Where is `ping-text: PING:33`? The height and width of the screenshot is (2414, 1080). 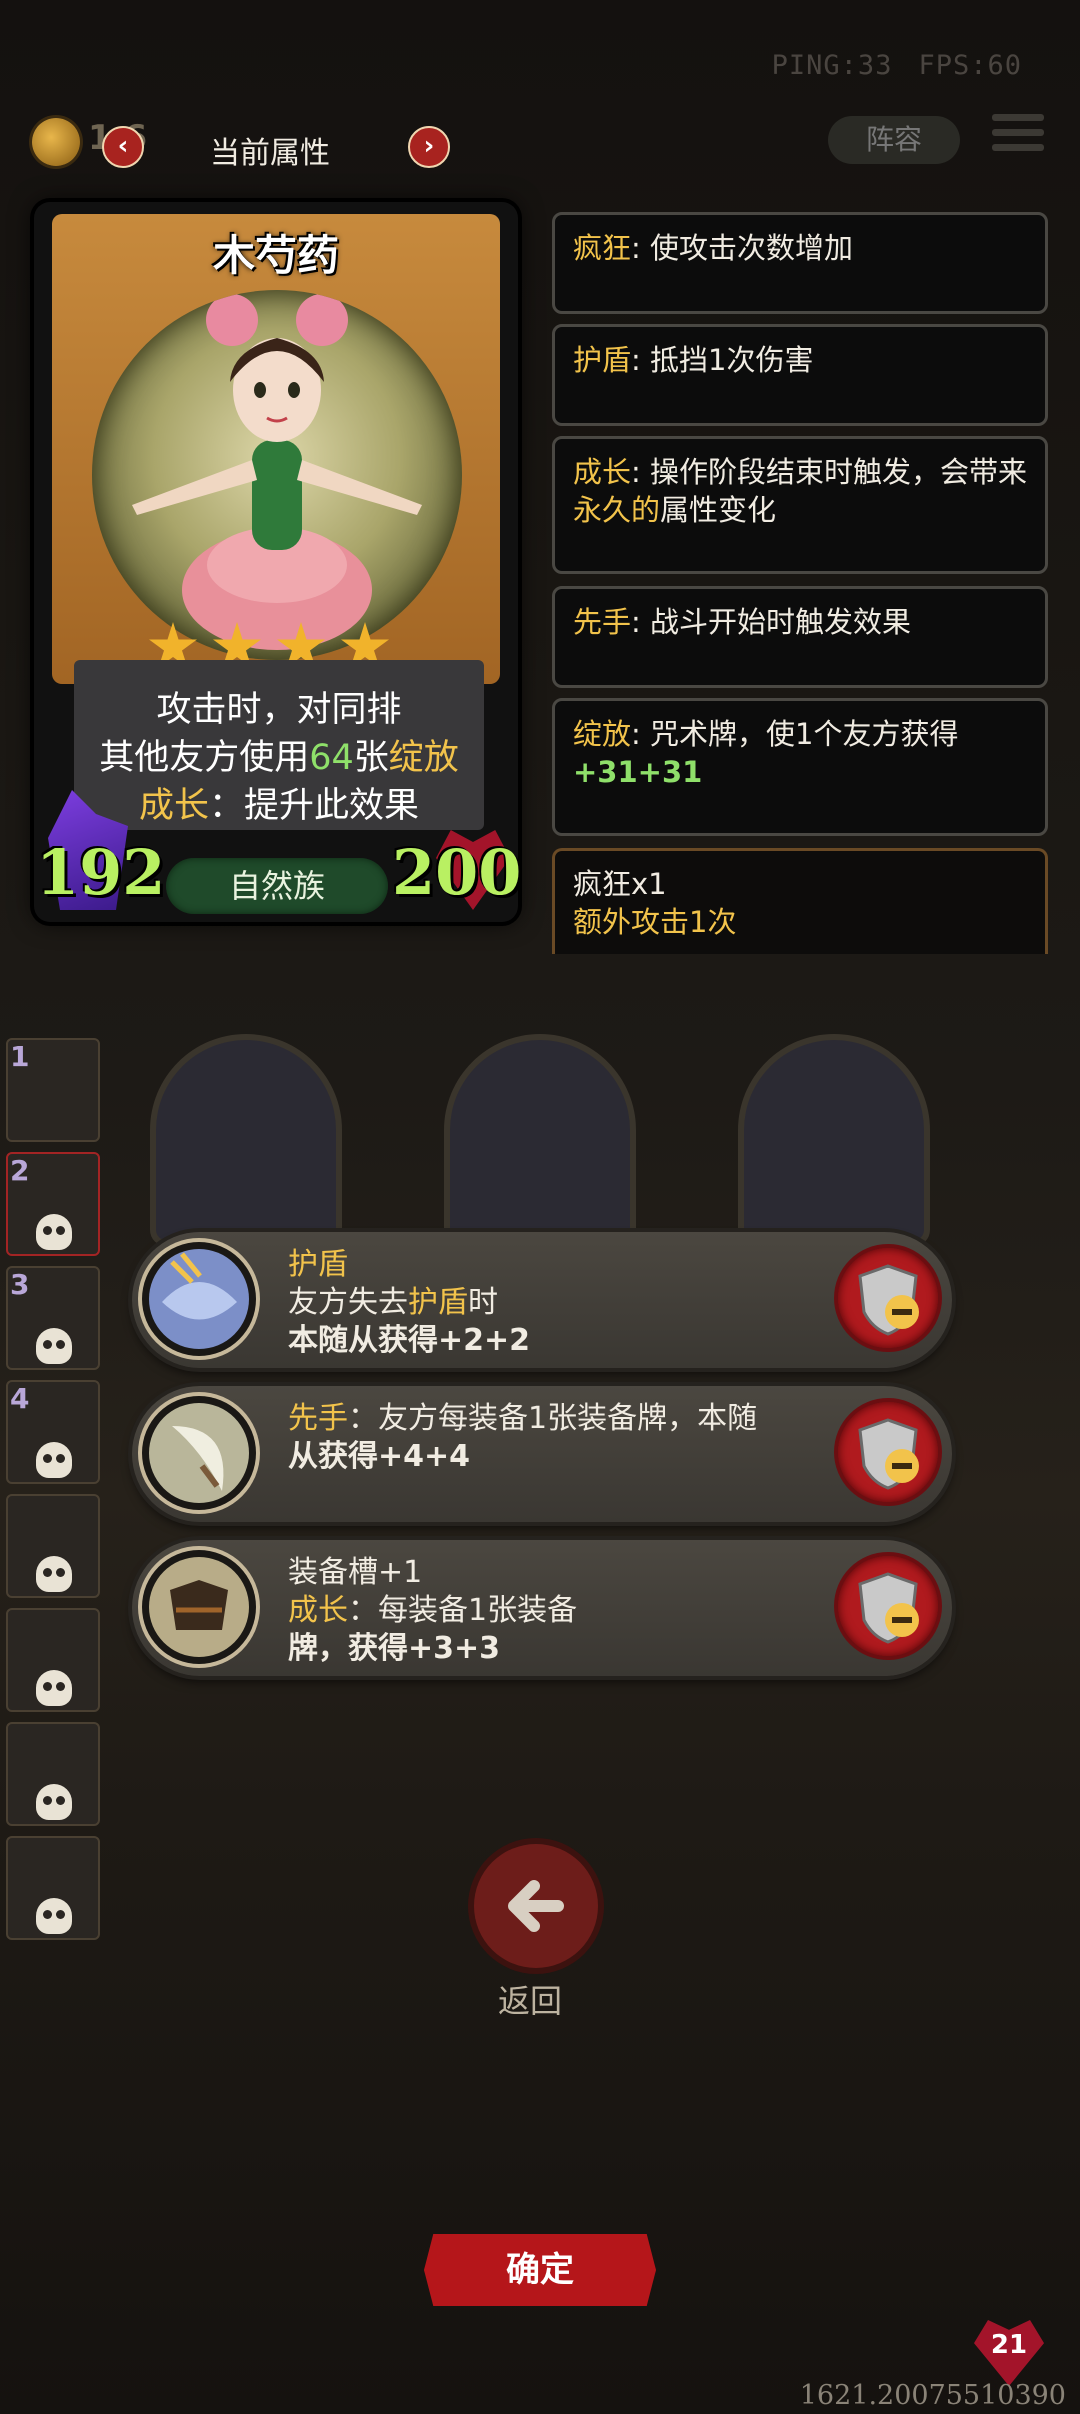 ping-text: PING:33 is located at coordinates (832, 65).